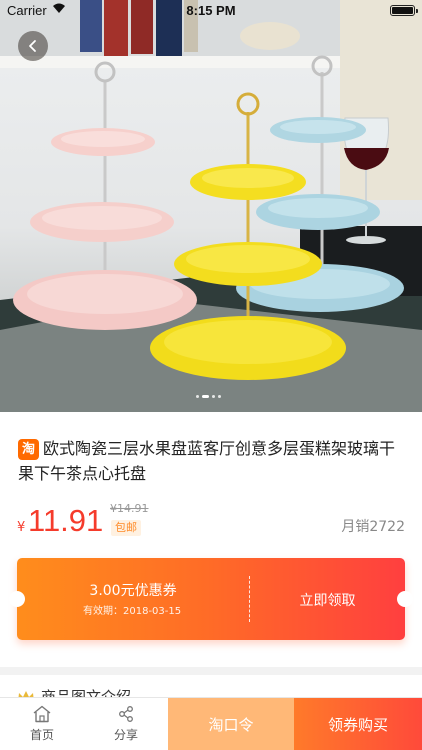  What do you see at coordinates (125, 735) in the screenshot?
I see `tab-share-label: 分享` at bounding box center [125, 735].